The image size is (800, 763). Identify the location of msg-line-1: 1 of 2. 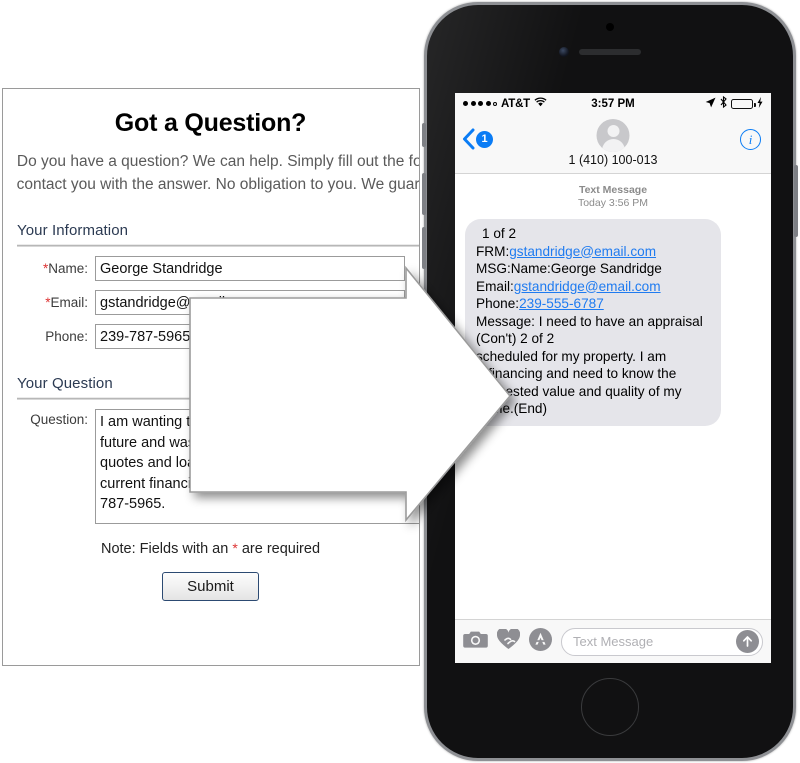
(499, 233).